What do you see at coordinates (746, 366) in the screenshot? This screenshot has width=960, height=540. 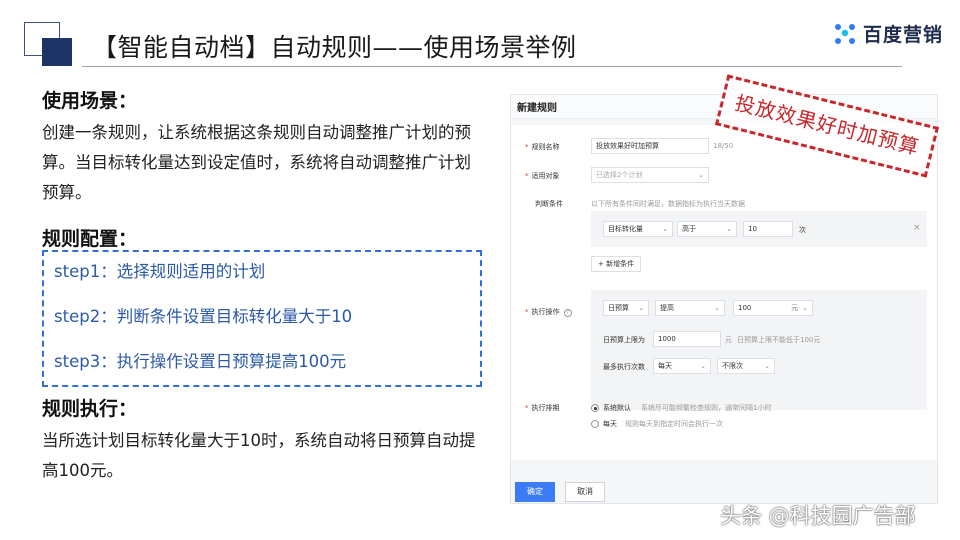 I see `max-exec-limit-select: 不限次 ⌄` at bounding box center [746, 366].